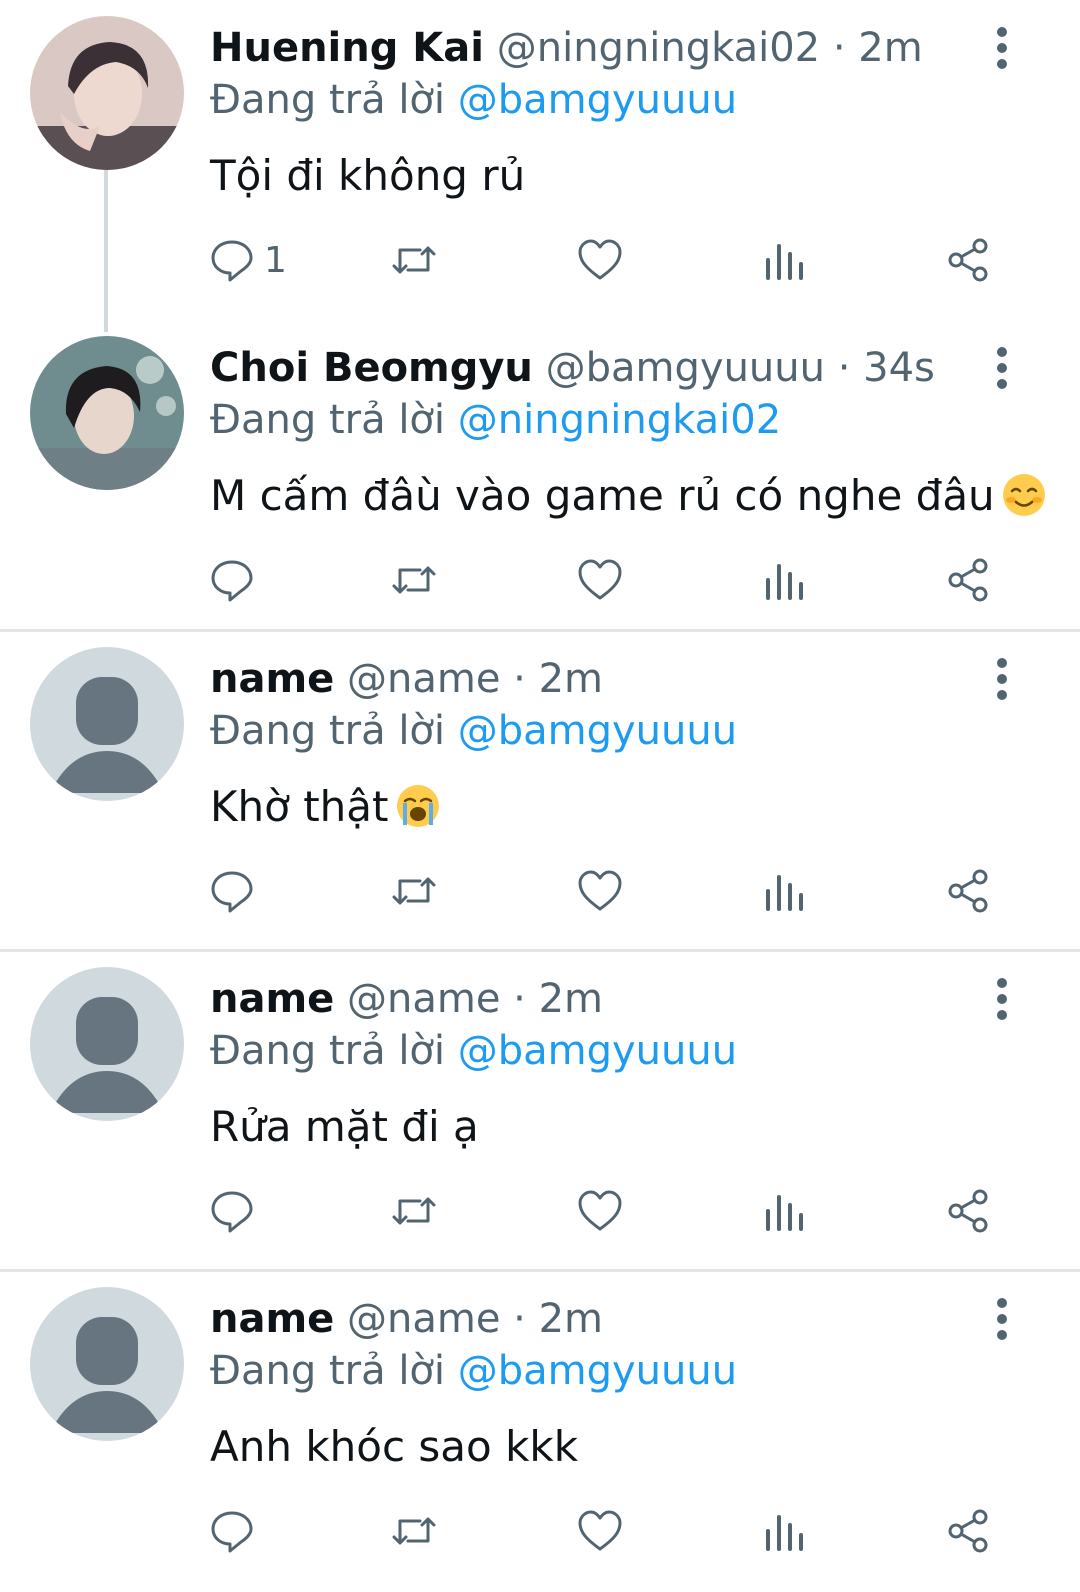 The width and height of the screenshot is (1080, 1592). I want to click on username: @bamgyuuuu, so click(685, 368).